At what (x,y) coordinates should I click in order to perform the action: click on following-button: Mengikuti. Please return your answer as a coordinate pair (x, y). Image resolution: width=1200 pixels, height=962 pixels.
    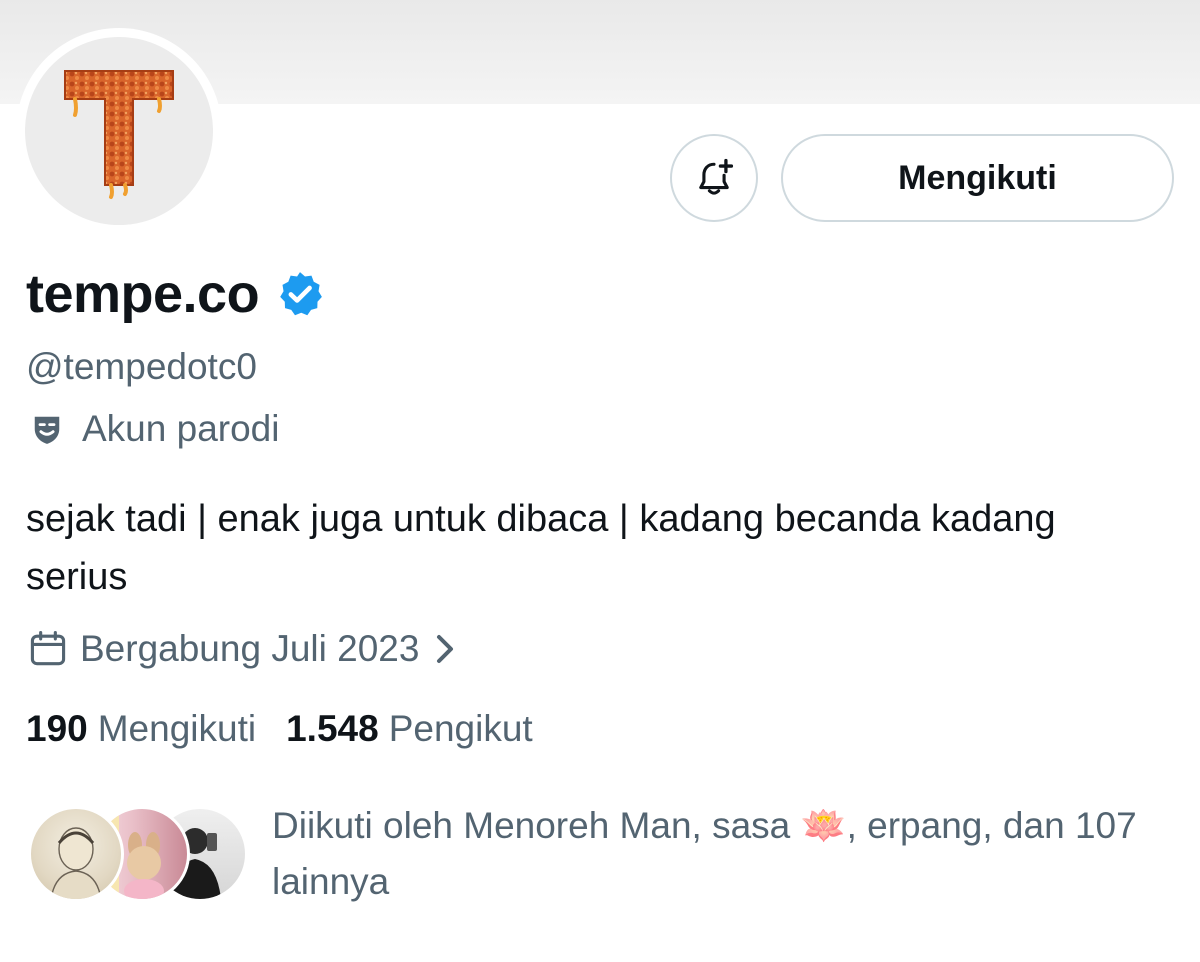
    Looking at the image, I should click on (977, 178).